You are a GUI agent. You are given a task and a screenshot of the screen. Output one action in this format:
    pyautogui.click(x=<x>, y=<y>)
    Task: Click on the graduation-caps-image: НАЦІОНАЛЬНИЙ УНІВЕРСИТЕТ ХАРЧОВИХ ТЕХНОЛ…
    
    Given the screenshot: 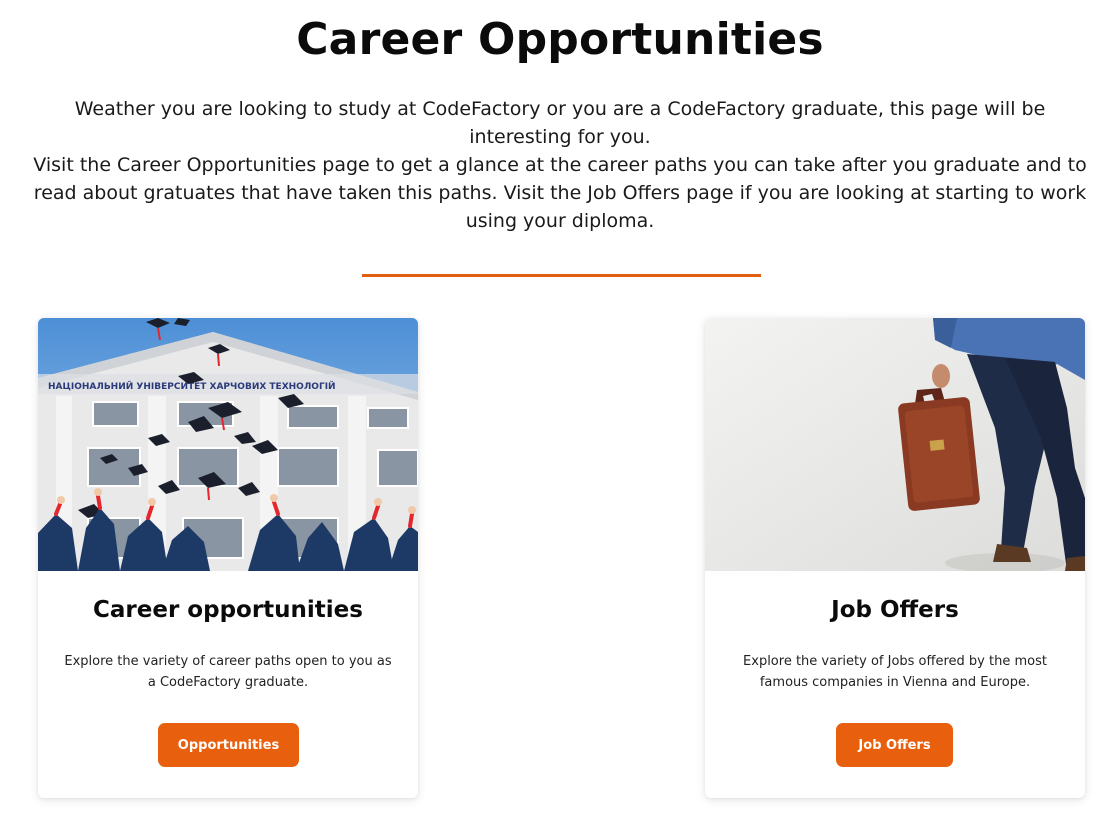 What is the action you would take?
    pyautogui.click(x=228, y=444)
    